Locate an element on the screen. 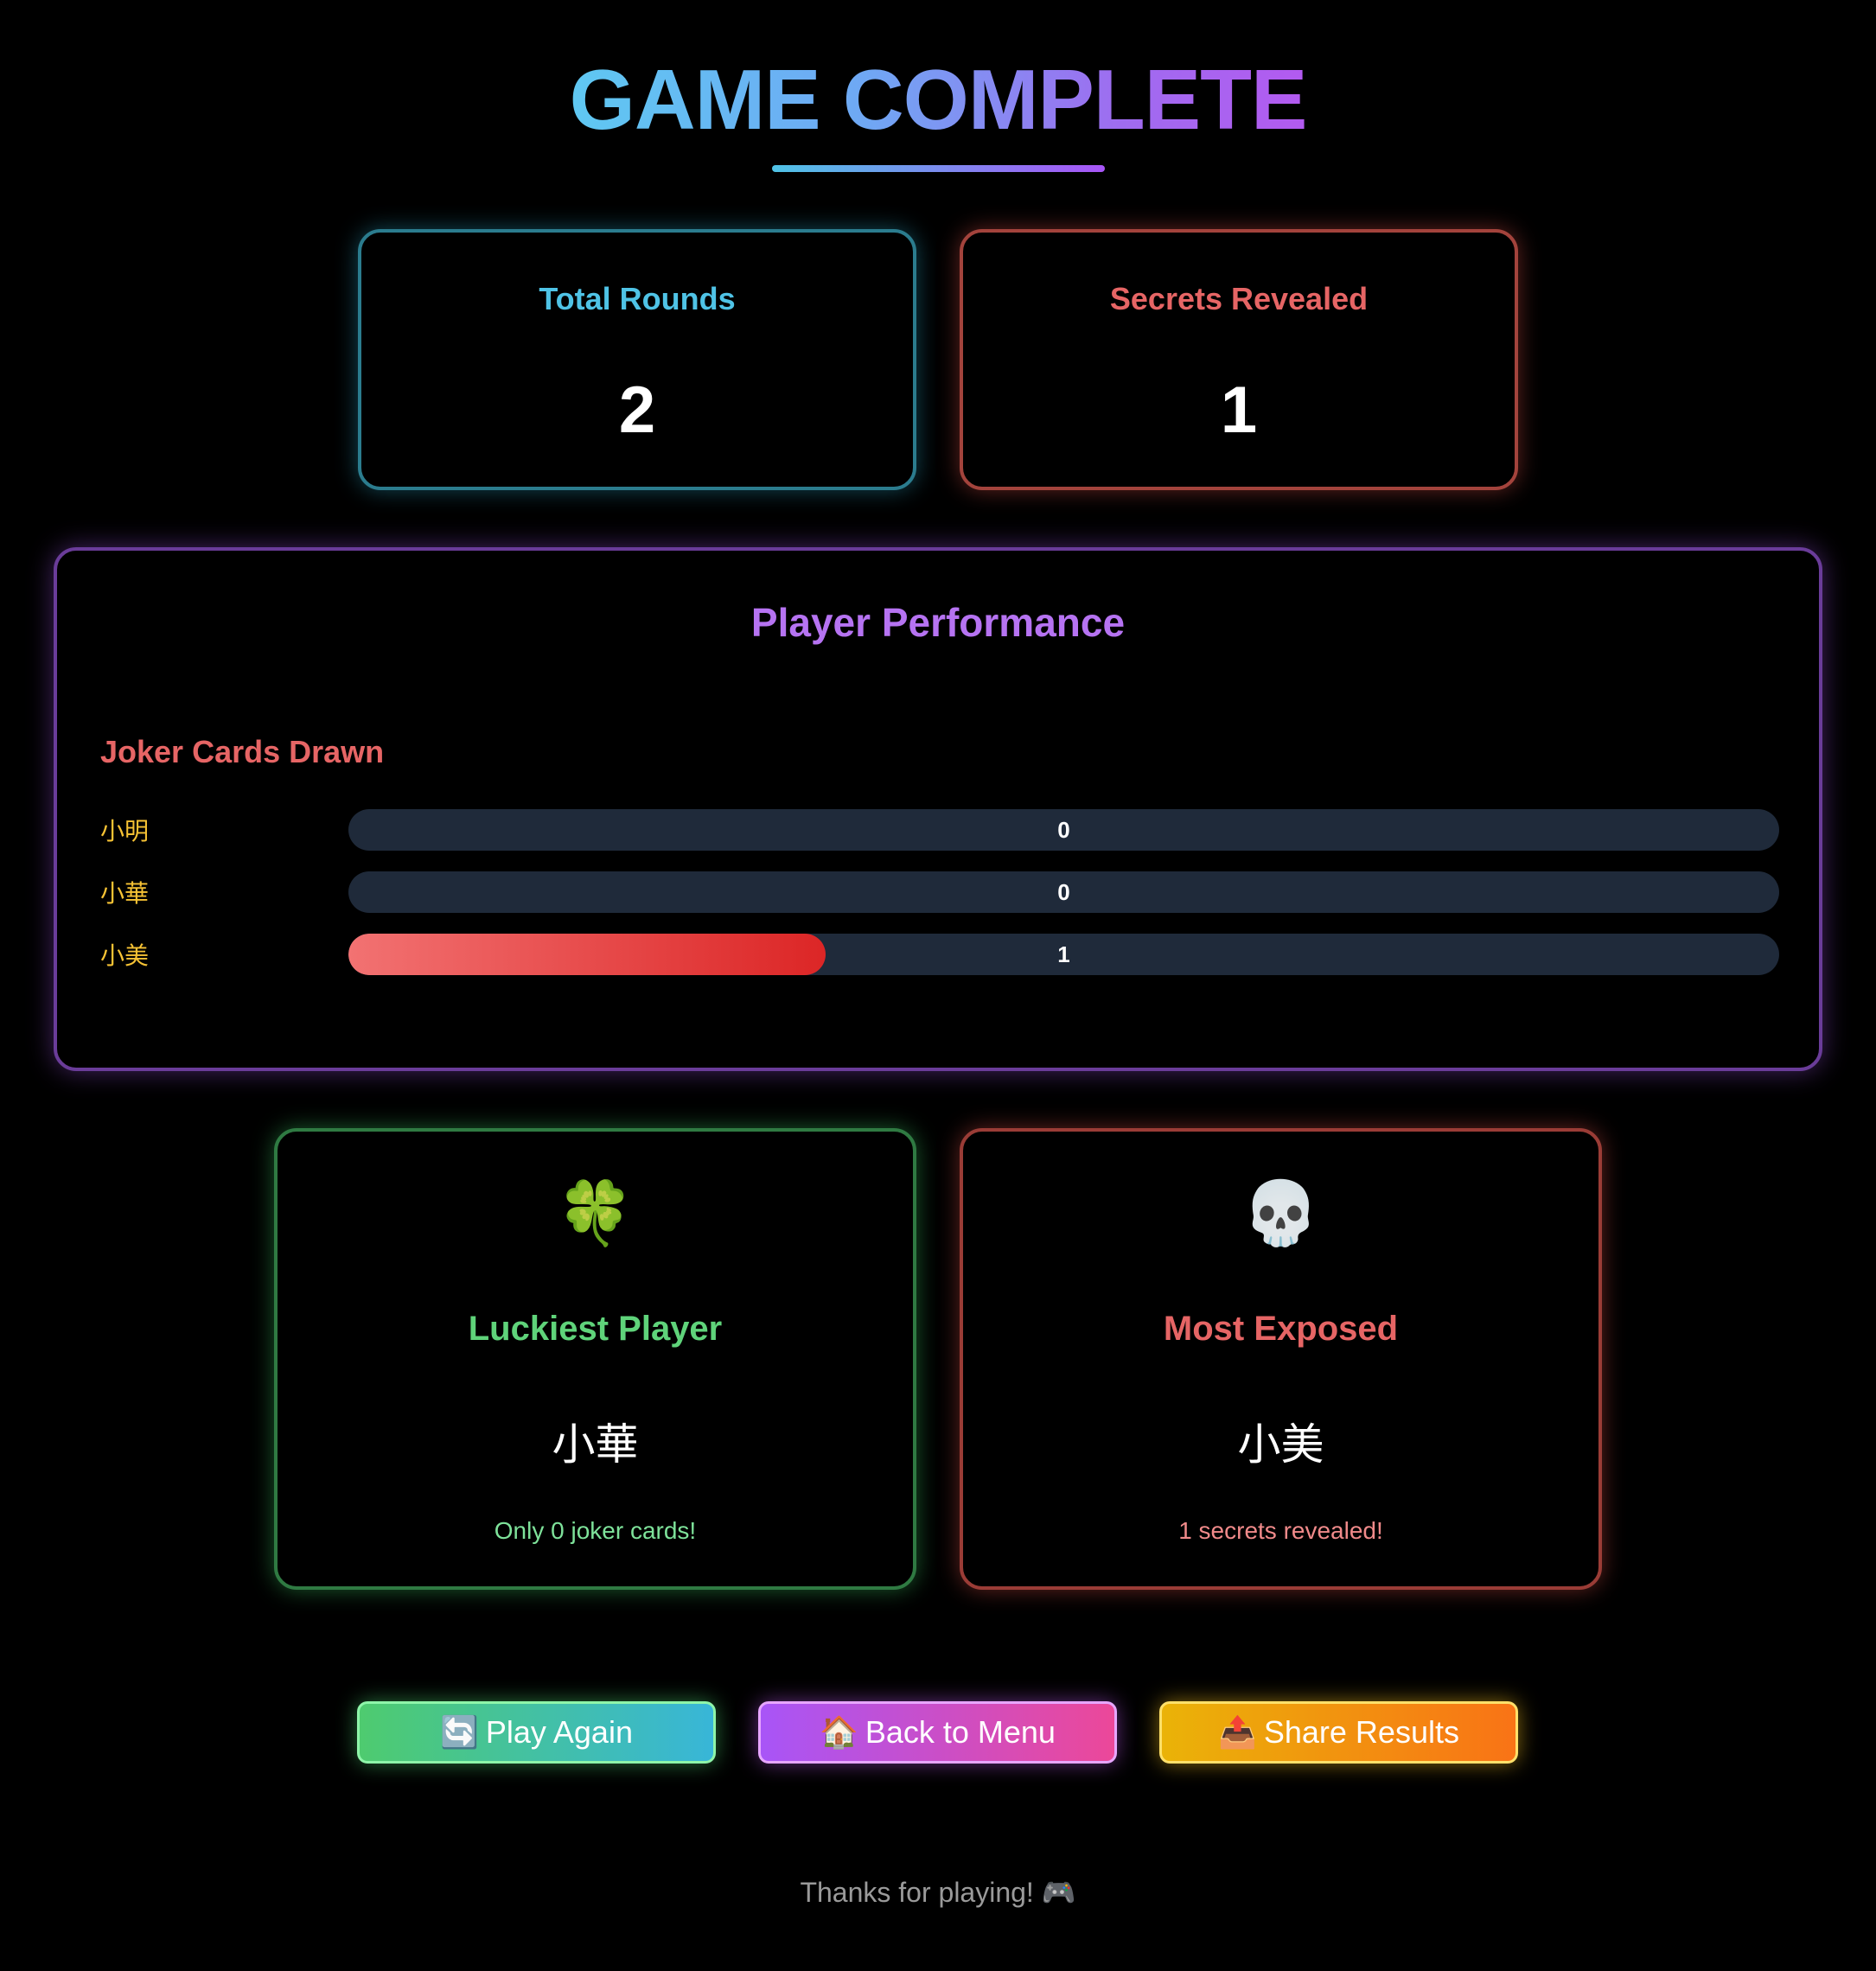 The width and height of the screenshot is (1876, 1971). bar-value: 1 is located at coordinates (1063, 954).